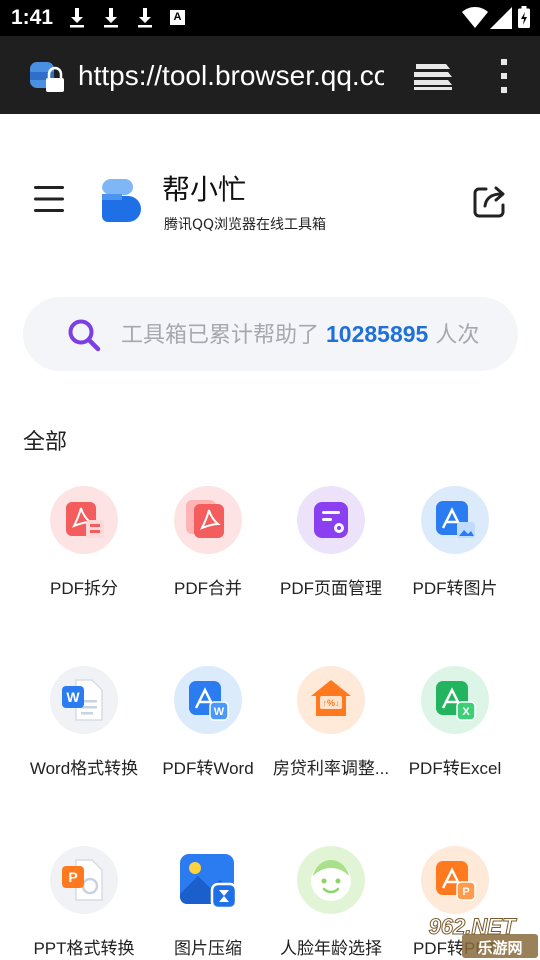 Image resolution: width=540 pixels, height=960 pixels. Describe the element at coordinates (45, 442) in the screenshot. I see `section-title-all: 全部` at that location.